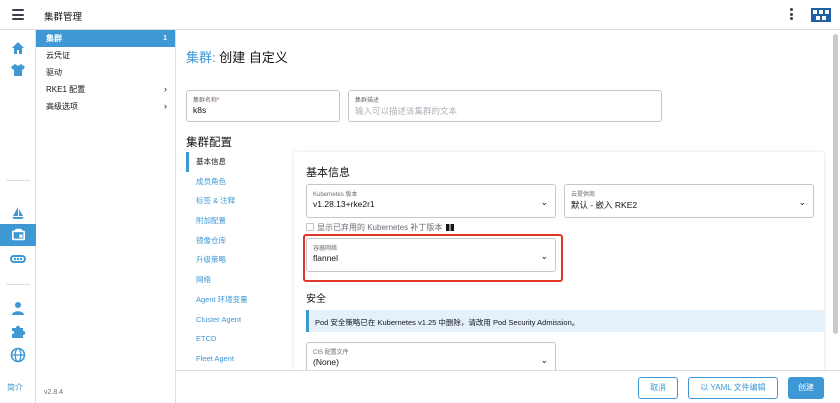 The width and height of the screenshot is (840, 403). What do you see at coordinates (62, 106) in the screenshot?
I see `sidebar-item-label: 高级选项` at bounding box center [62, 106].